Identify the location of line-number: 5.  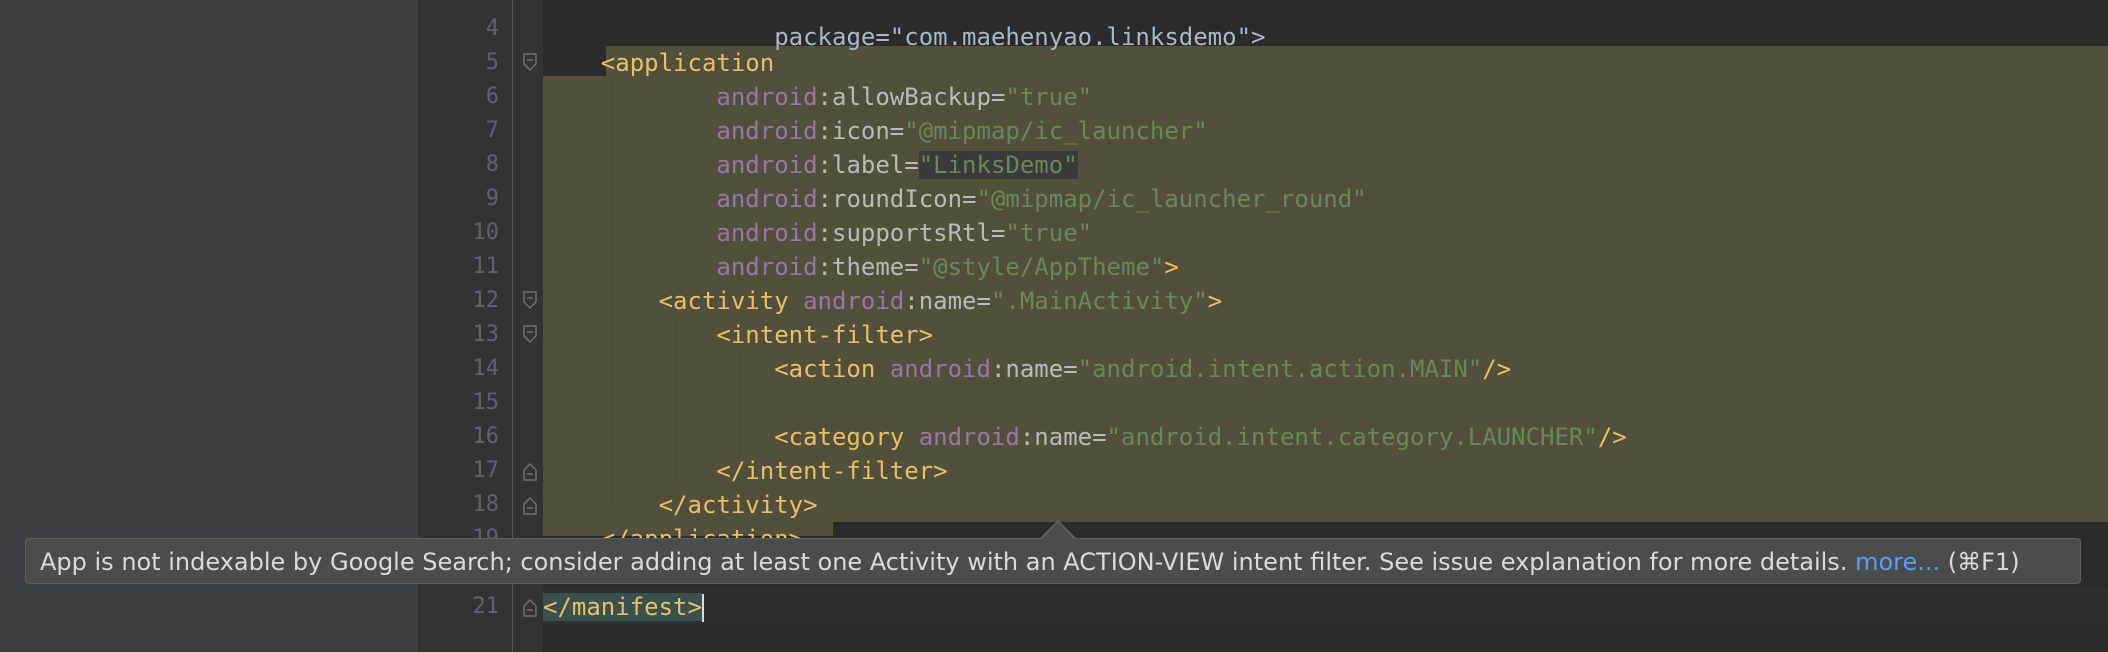
(492, 62).